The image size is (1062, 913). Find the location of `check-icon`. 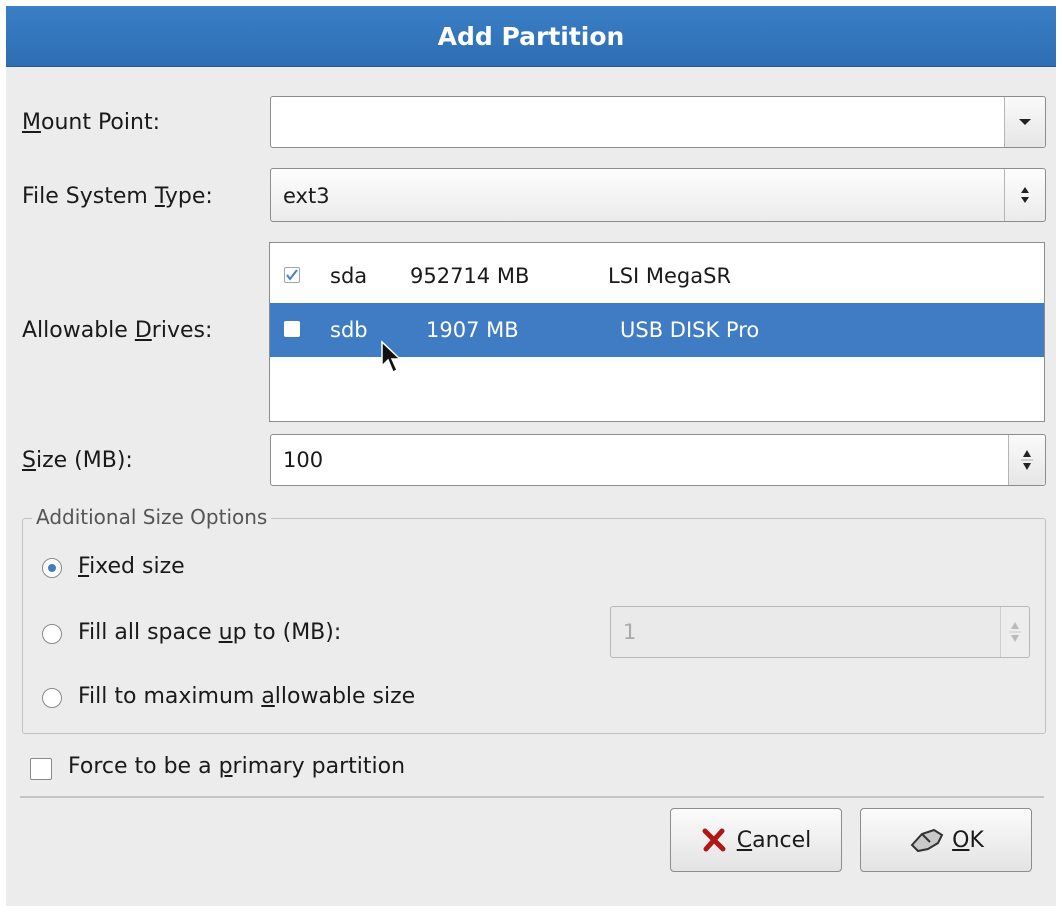

check-icon is located at coordinates (292, 275).